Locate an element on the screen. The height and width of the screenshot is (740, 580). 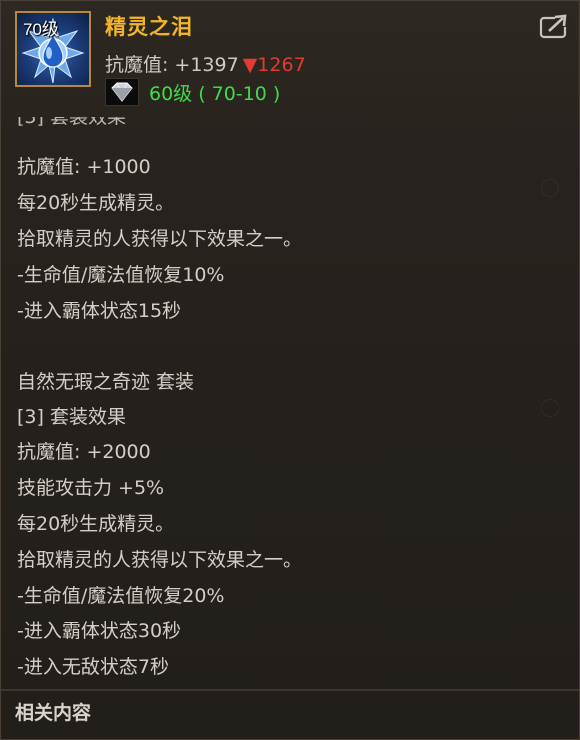
stat-label: 抗魔值: is located at coordinates (137, 65).